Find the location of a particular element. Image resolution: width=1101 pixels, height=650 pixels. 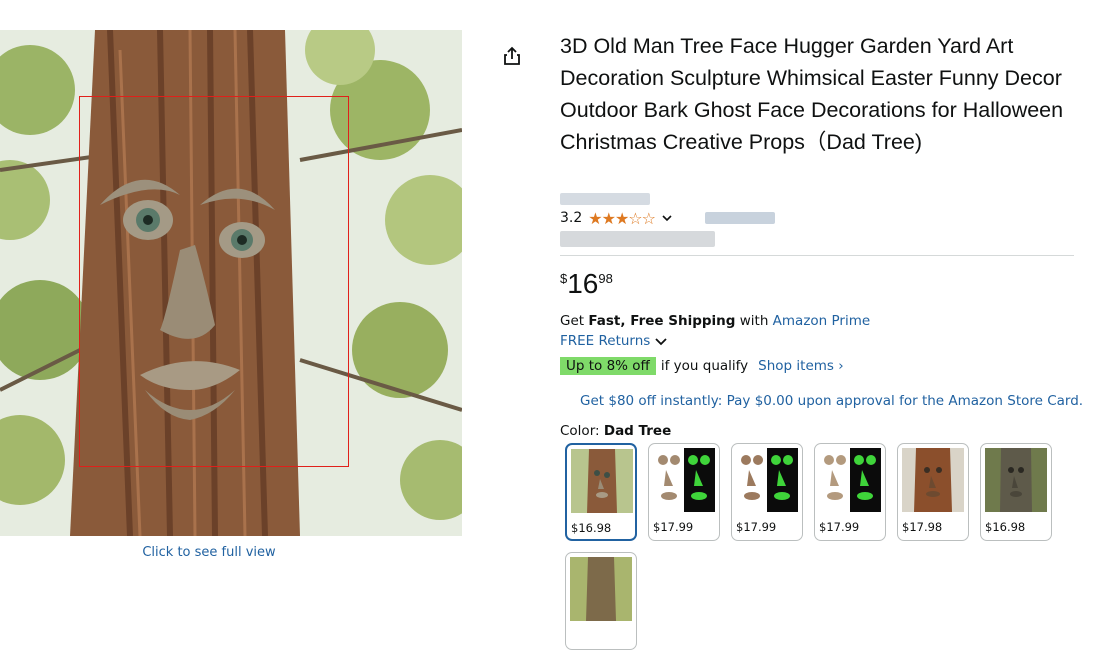

swatch-tree-face-3: $16.98 is located at coordinates (1016, 492).